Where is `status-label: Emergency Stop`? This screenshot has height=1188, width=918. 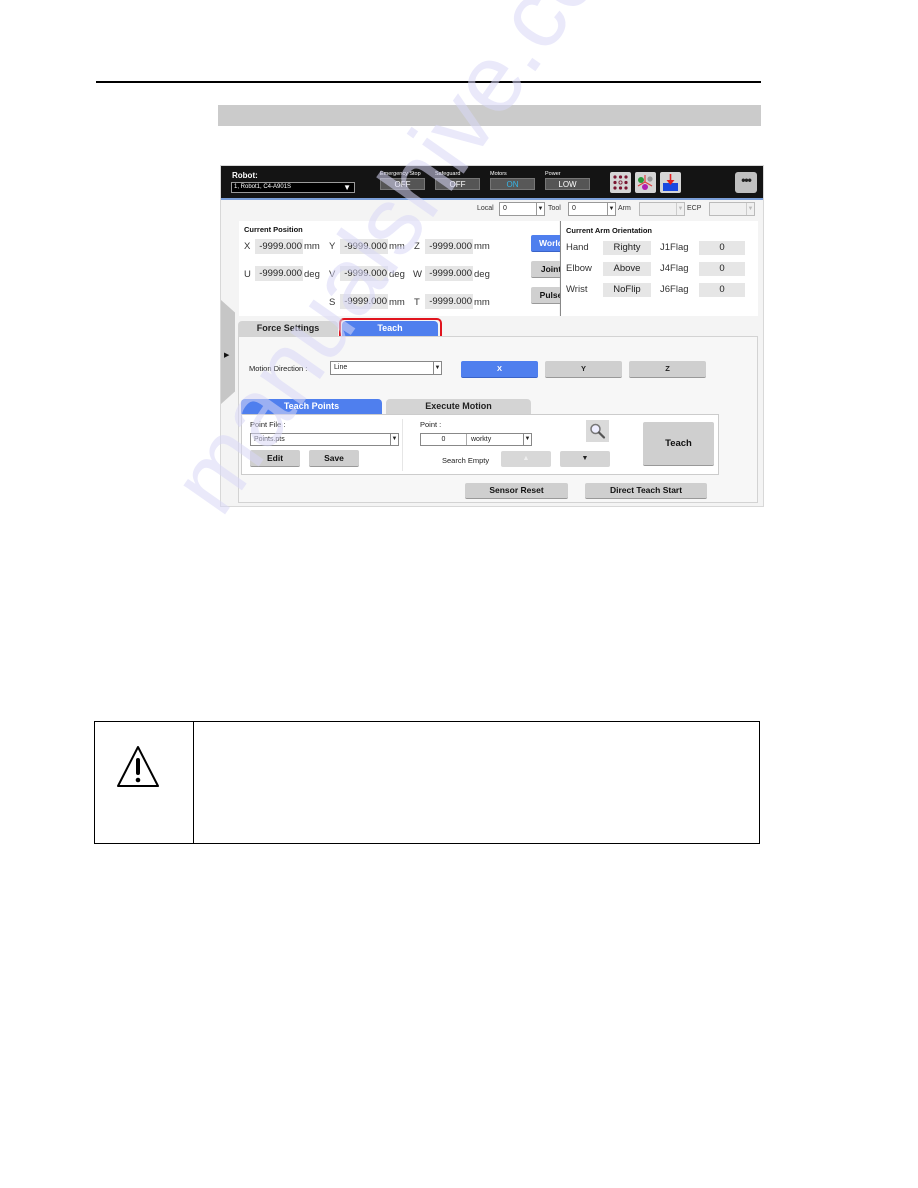 status-label: Emergency Stop is located at coordinates (400, 174).